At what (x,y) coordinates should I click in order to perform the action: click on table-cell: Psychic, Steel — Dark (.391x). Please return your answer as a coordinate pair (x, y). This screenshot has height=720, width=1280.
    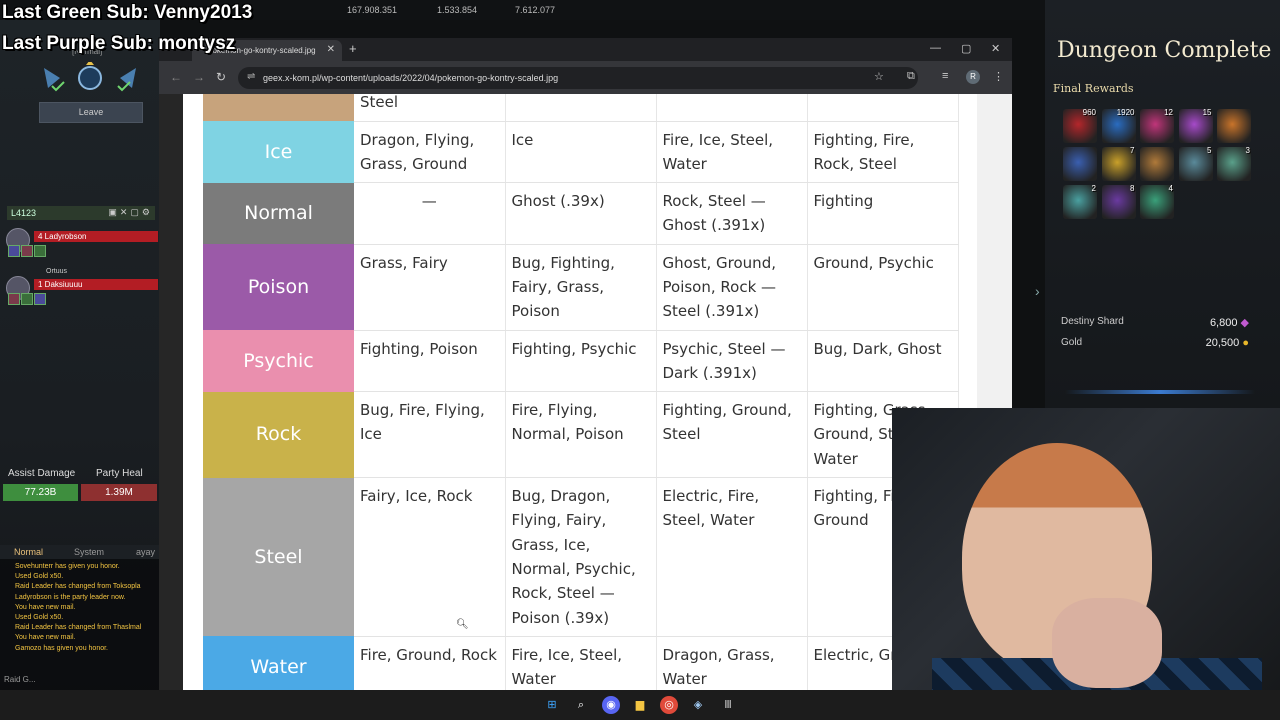
    Looking at the image, I should click on (732, 361).